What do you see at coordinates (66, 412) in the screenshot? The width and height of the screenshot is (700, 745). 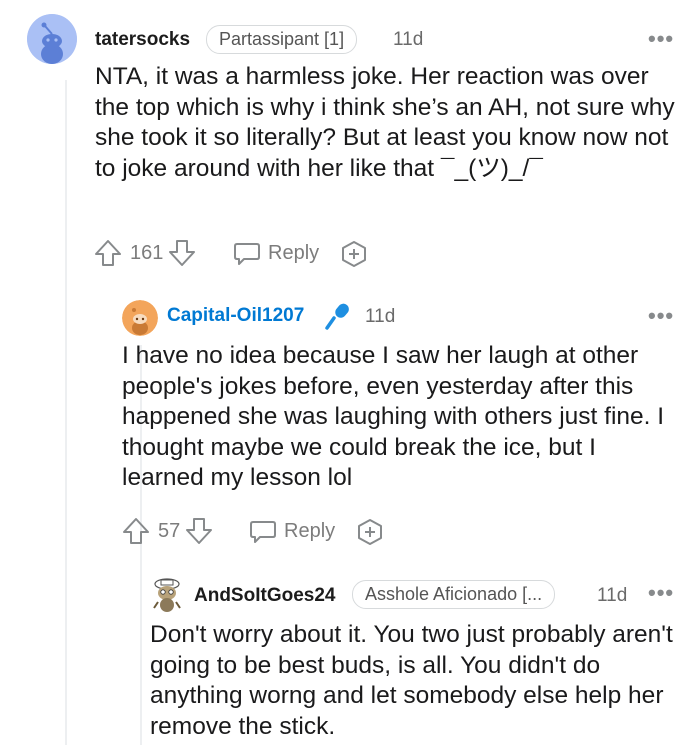 I see `thread-line` at bounding box center [66, 412].